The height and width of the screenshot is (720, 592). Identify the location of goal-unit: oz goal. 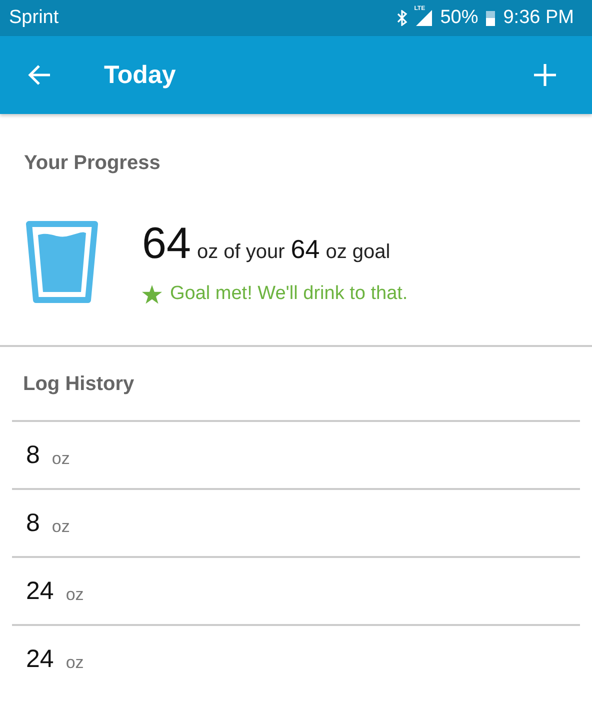
(358, 252).